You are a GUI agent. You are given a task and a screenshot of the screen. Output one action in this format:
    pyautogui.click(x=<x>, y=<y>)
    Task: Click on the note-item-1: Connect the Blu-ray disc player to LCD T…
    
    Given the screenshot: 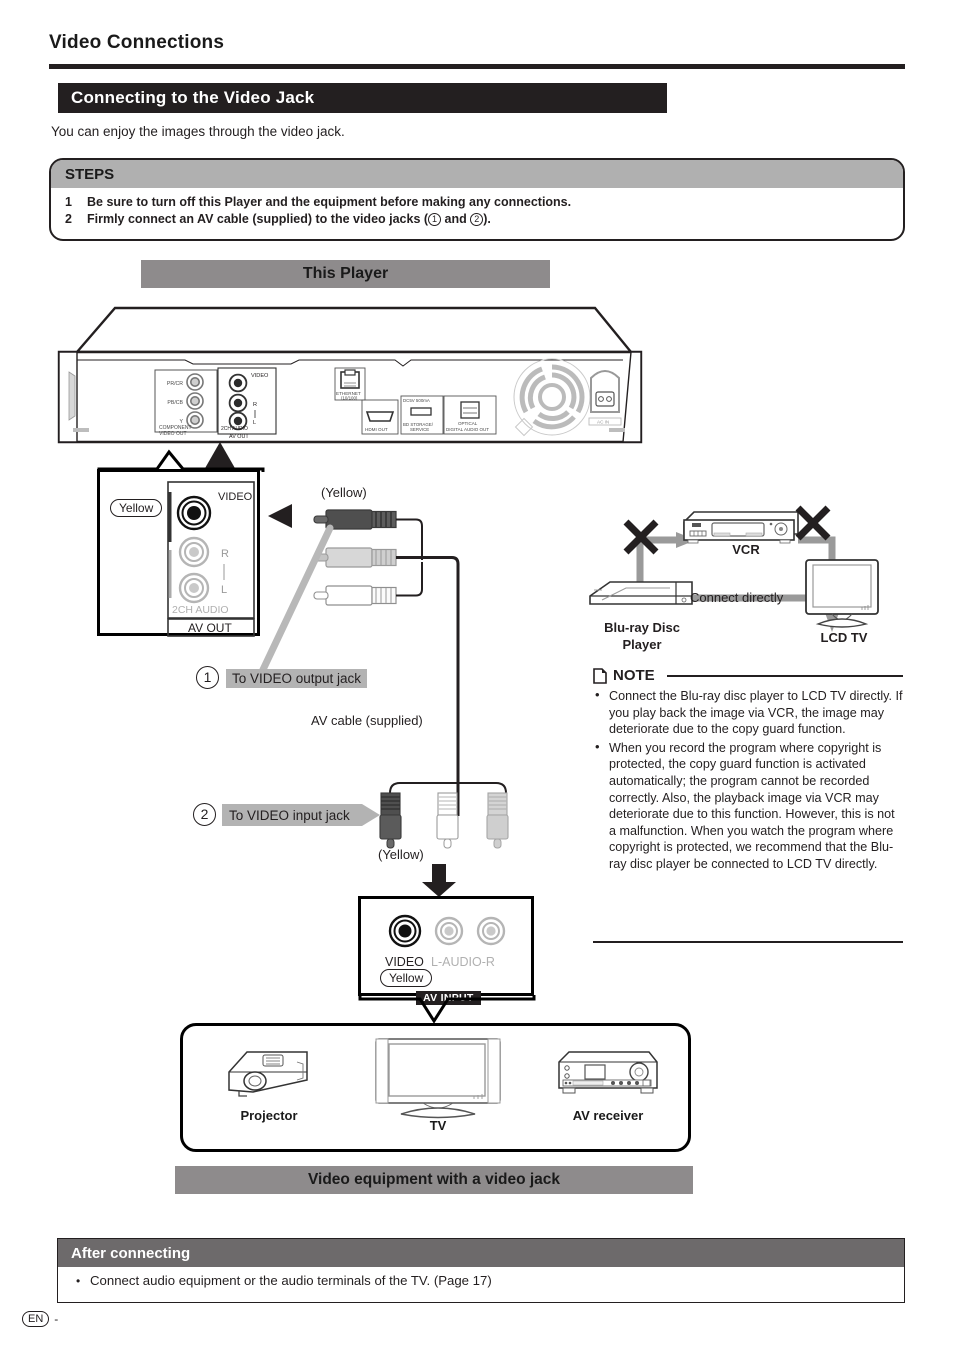 What is the action you would take?
    pyautogui.click(x=748, y=712)
    